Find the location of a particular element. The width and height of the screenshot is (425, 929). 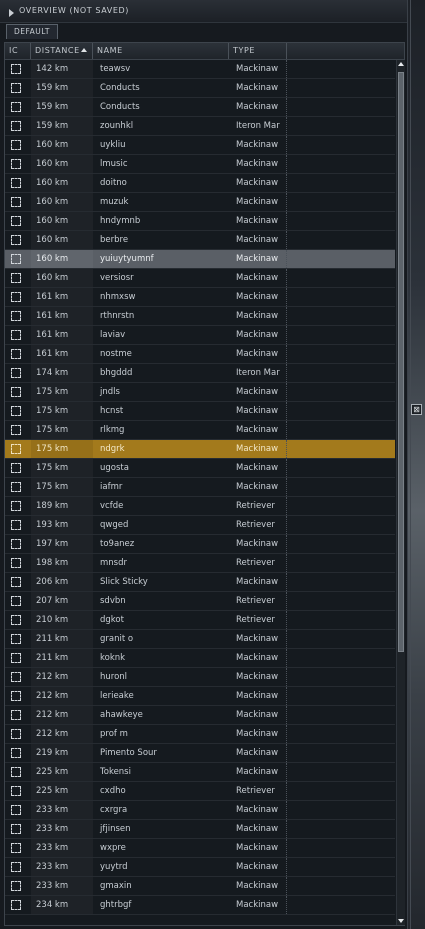

name-cell: lmusic is located at coordinates (114, 164).